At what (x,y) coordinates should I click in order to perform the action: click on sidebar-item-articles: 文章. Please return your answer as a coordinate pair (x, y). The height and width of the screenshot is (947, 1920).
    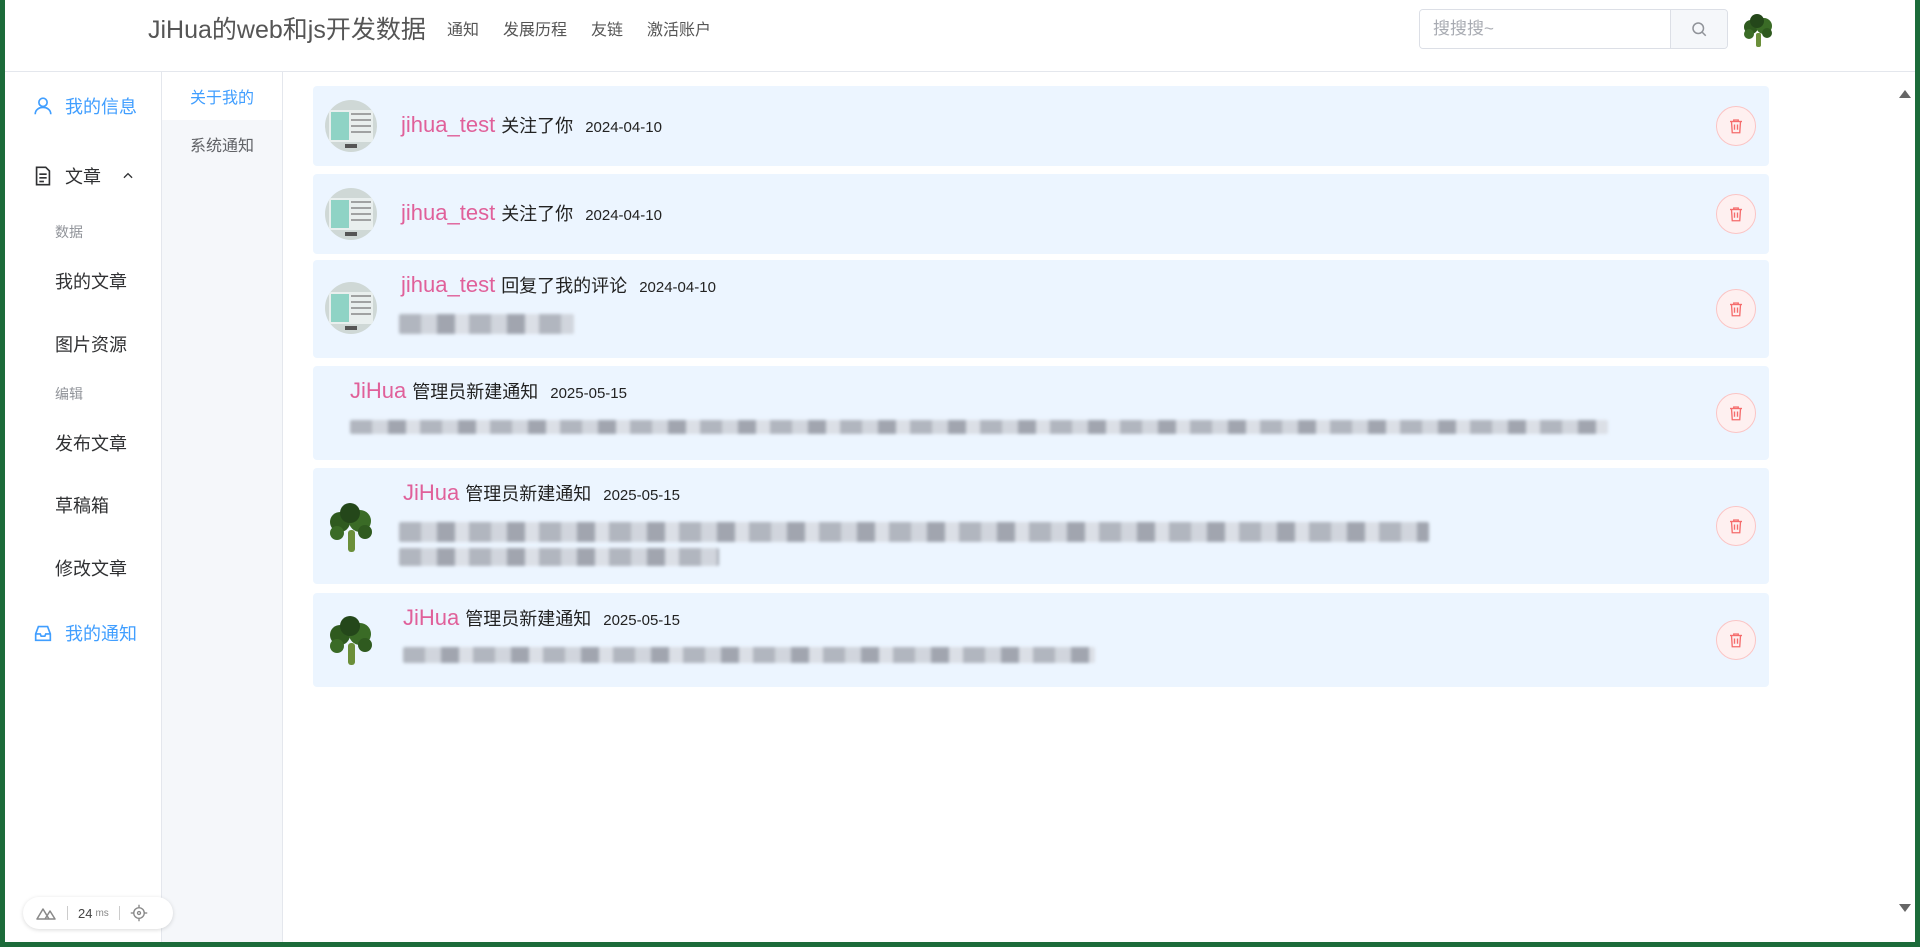
    Looking at the image, I should click on (83, 176).